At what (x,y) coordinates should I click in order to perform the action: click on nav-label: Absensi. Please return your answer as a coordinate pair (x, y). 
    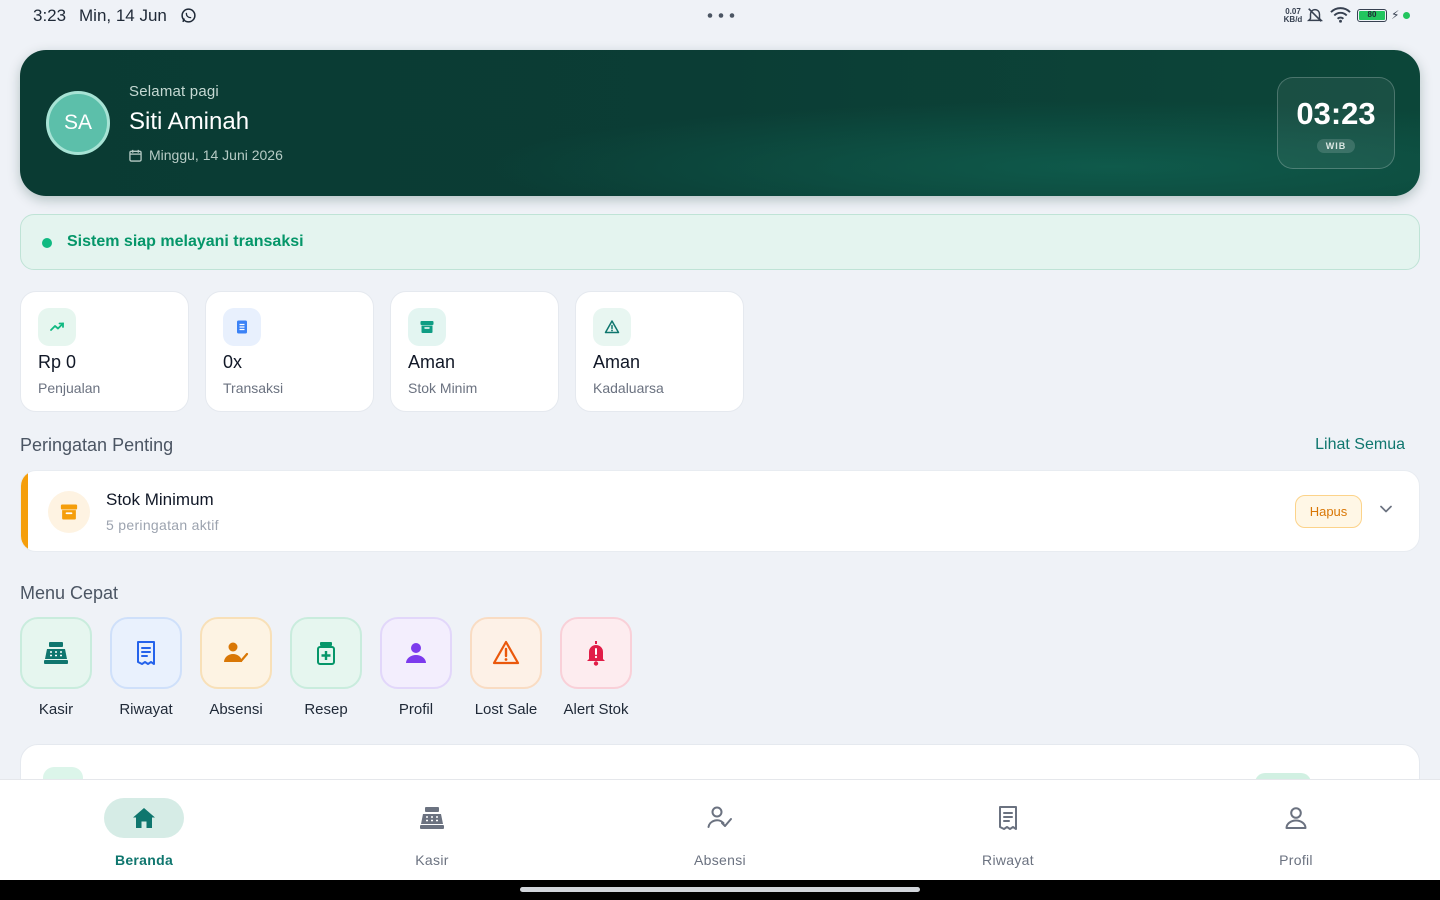
    Looking at the image, I should click on (720, 860).